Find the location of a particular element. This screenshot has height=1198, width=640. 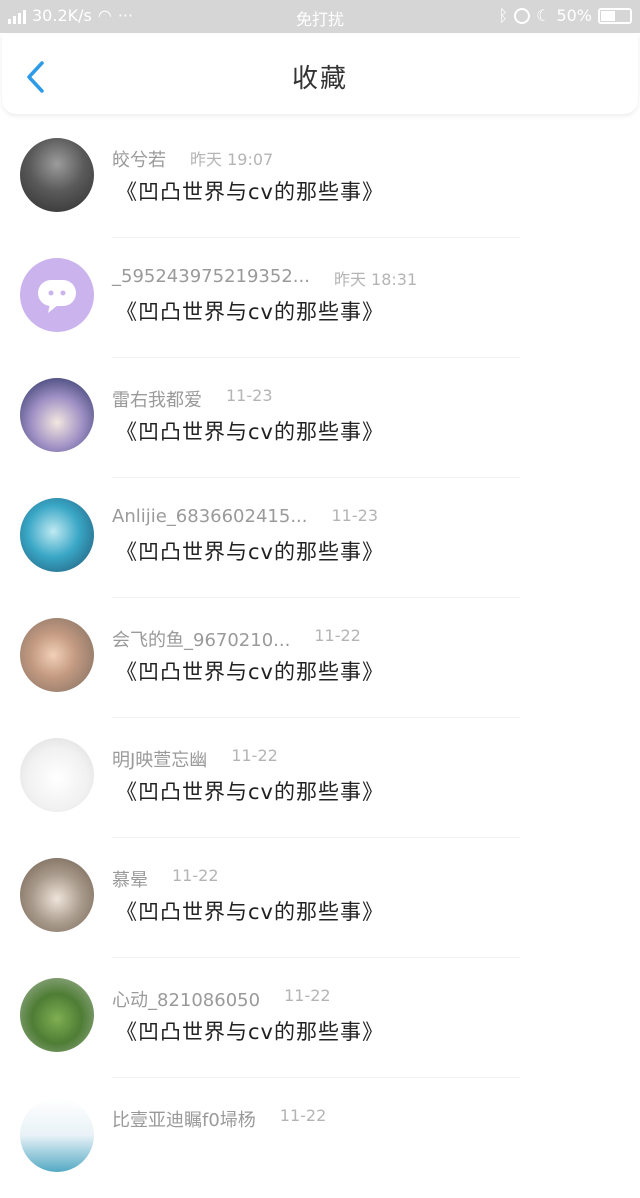

navigation-header: 收藏 is located at coordinates (320, 74).